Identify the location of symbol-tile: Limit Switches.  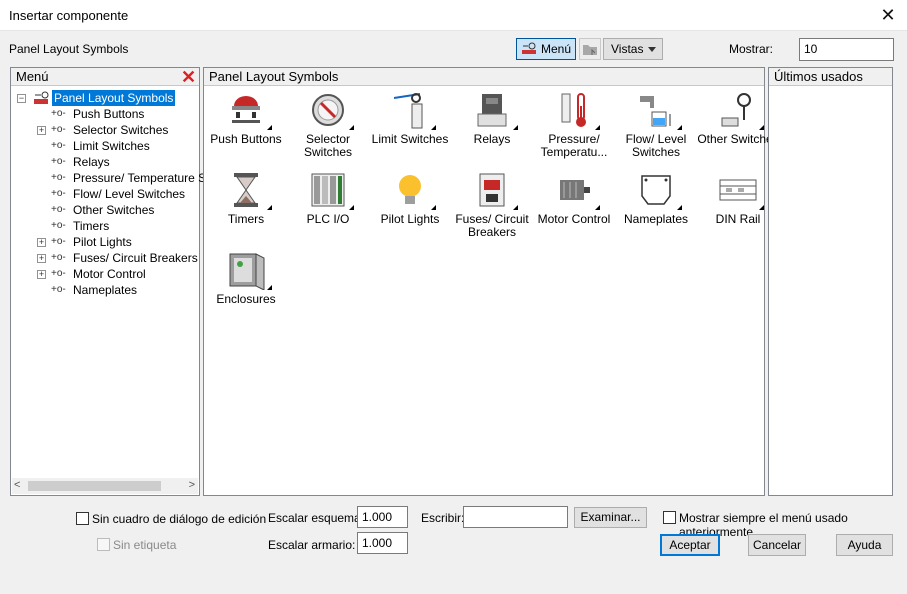
(410, 118).